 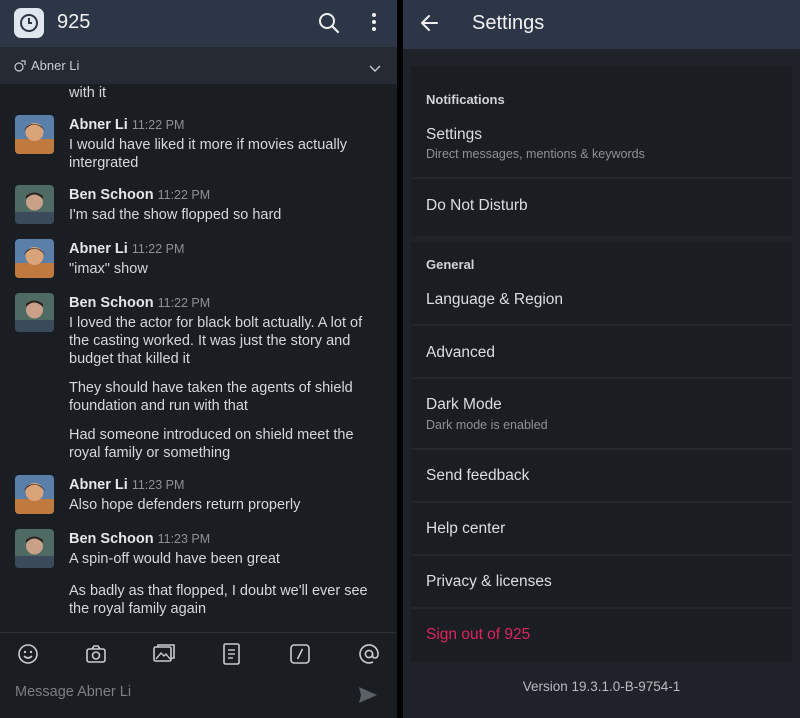 I want to click on search-icon, so click(x=329, y=23).